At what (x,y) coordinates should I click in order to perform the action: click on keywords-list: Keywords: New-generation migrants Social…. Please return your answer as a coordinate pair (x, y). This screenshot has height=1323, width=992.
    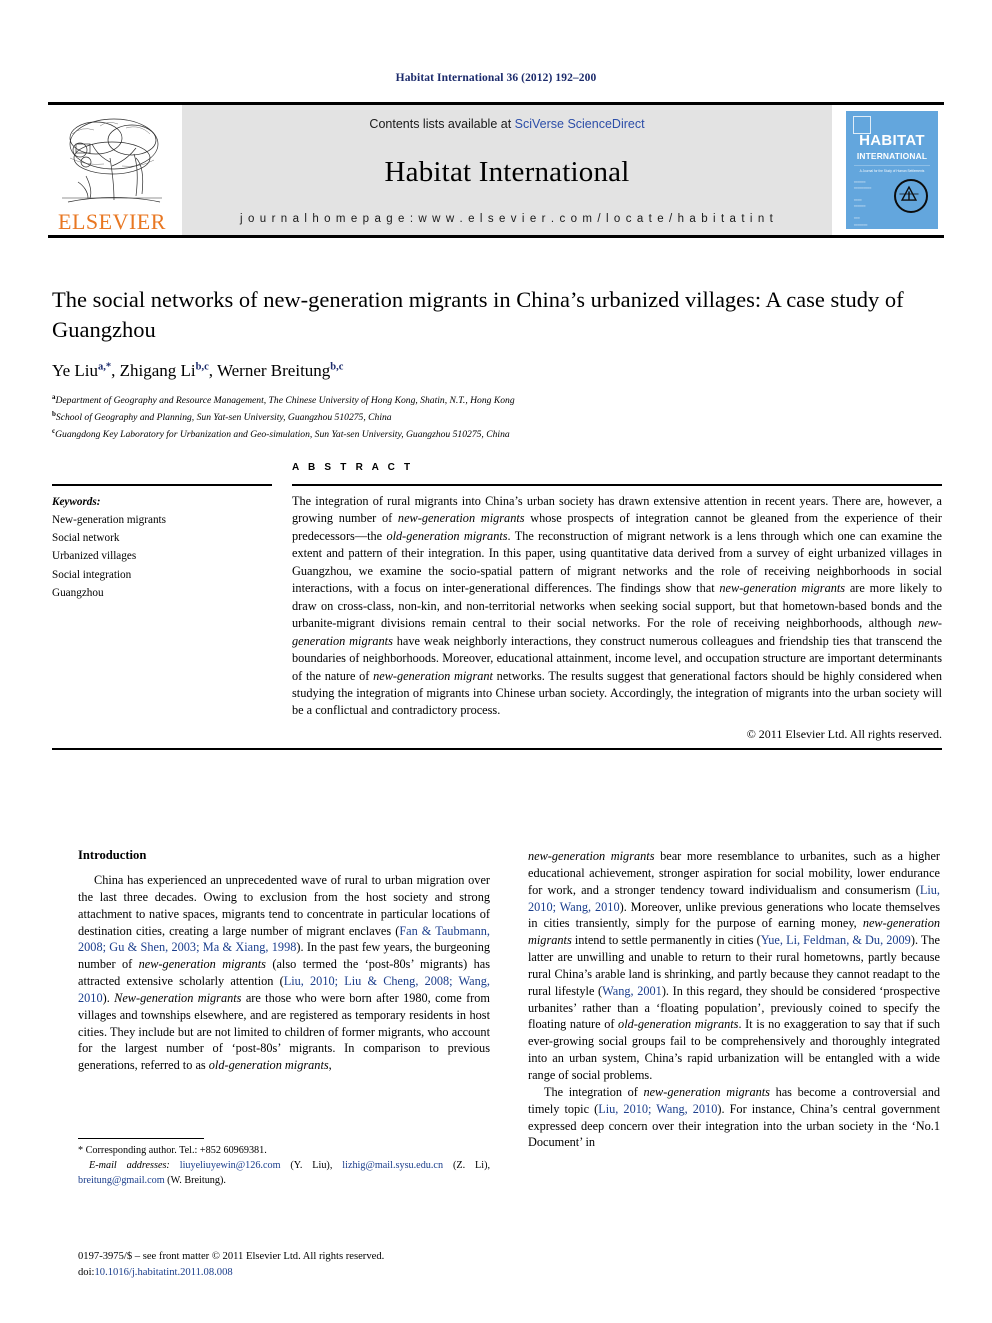
    Looking at the image, I should click on (162, 544).